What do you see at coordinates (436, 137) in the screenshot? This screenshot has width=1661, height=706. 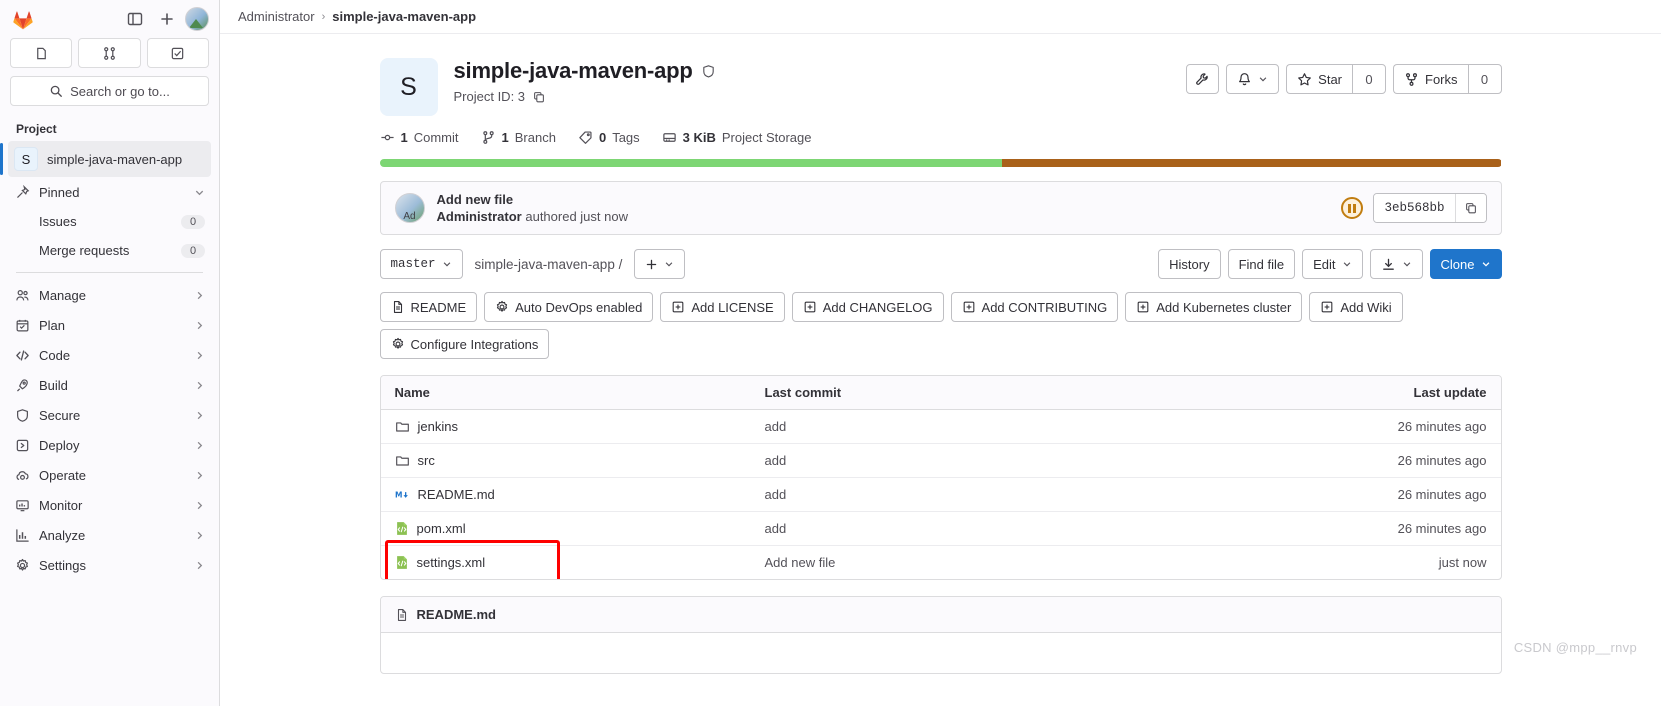 I see `stat-commits-label: Commit` at bounding box center [436, 137].